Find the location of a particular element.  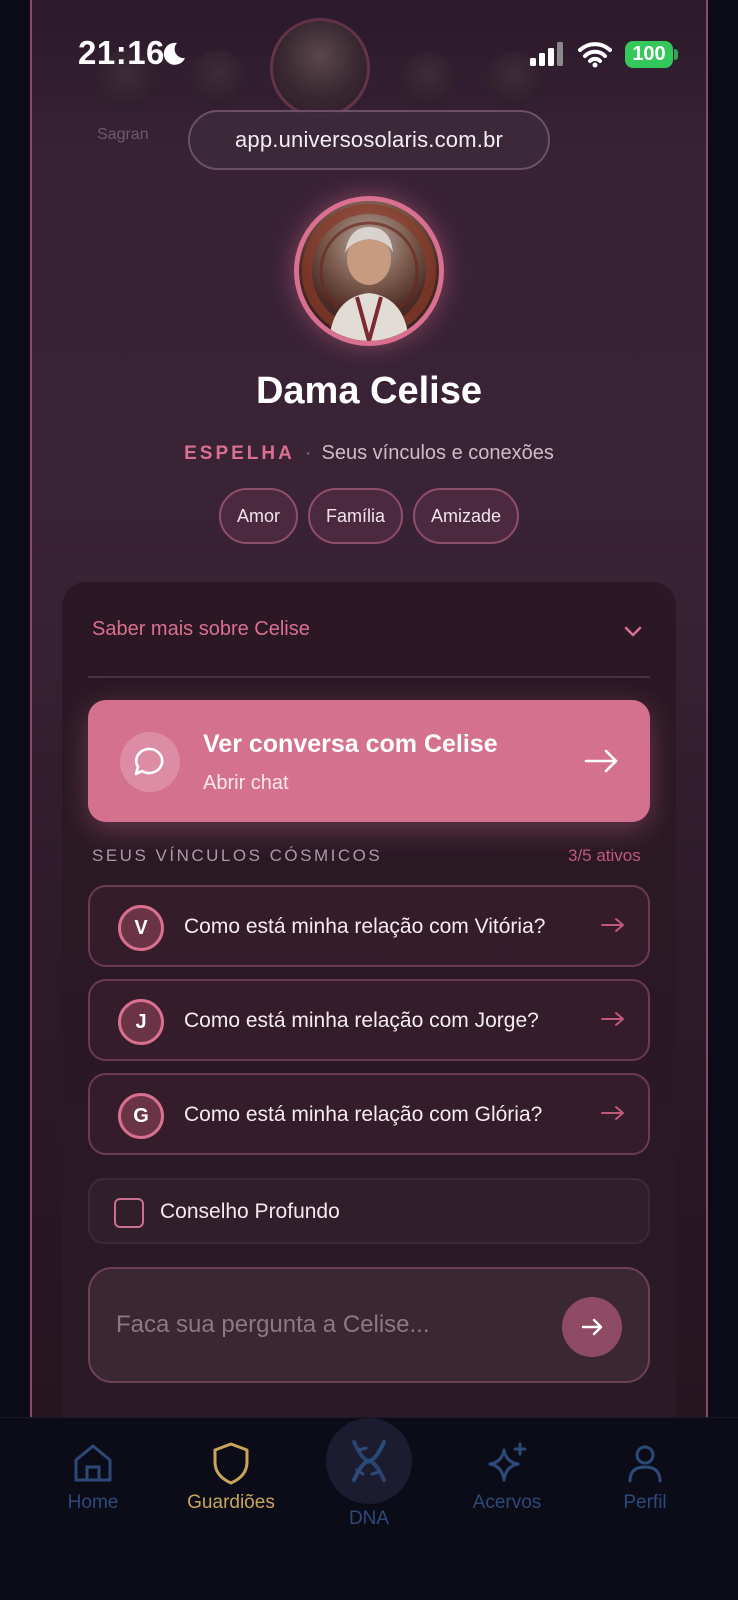

nav-acervos: Acervos is located at coordinates (507, 1477).